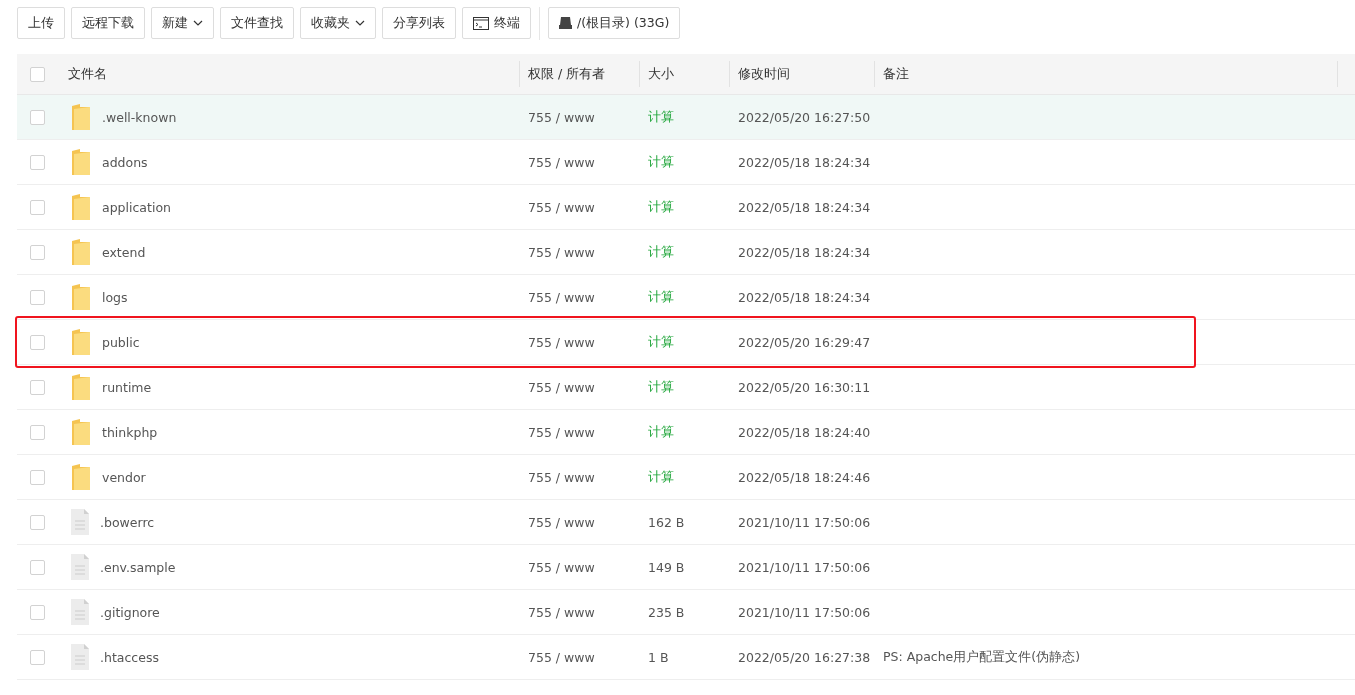 The image size is (1355, 695). I want to click on file-name: .htaccess, so click(129, 657).